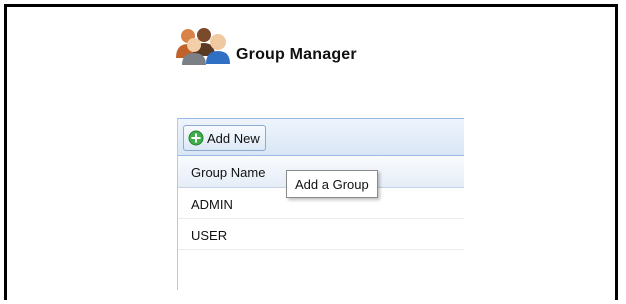 Image resolution: width=626 pixels, height=304 pixels. Describe the element at coordinates (197, 138) in the screenshot. I see `add-circle-icon` at that location.